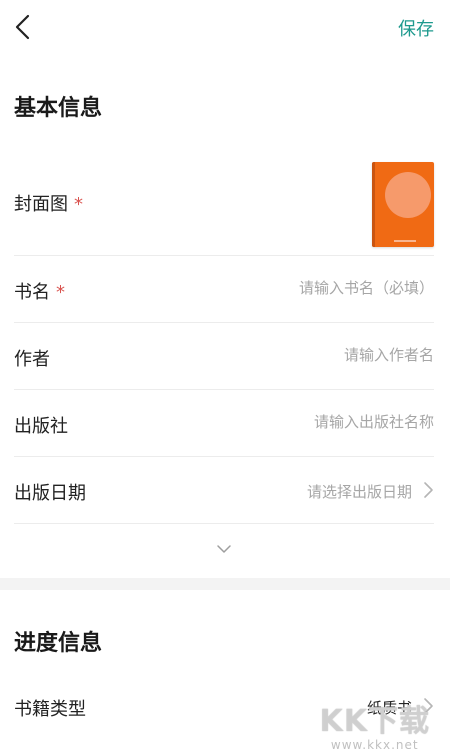  What do you see at coordinates (374, 745) in the screenshot?
I see `watermark-url: www.kkx.net` at bounding box center [374, 745].